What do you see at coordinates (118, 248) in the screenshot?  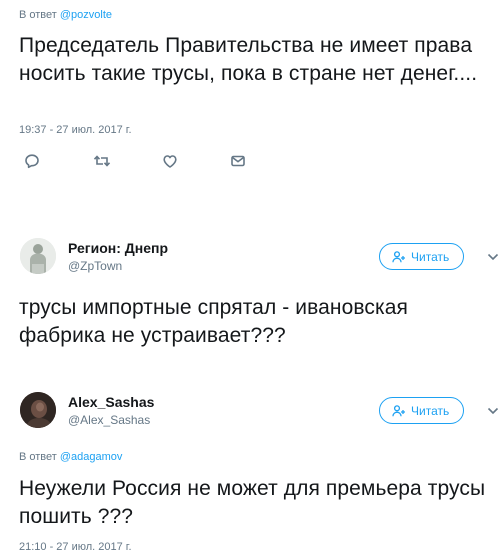 I see `user-name: Регион: Днепр` at bounding box center [118, 248].